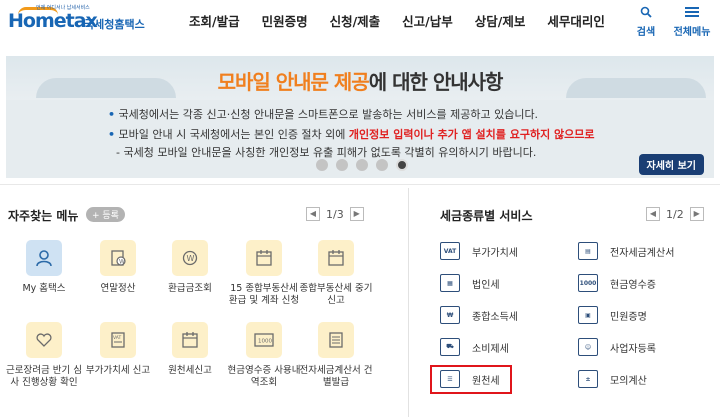  I want to click on nav-filing: 신고/납부, so click(427, 22).